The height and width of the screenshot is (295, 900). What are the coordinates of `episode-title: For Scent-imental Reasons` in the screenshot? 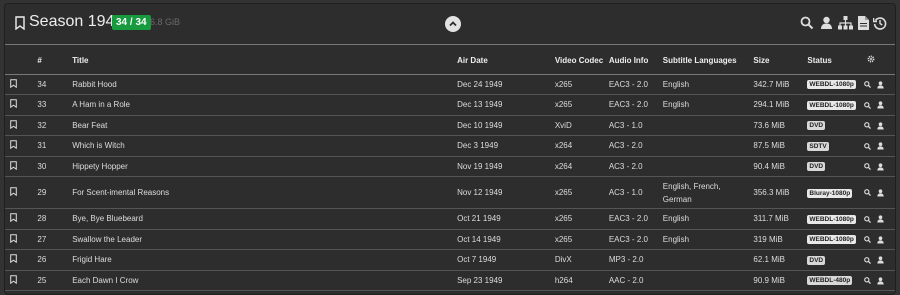 It's located at (265, 192).